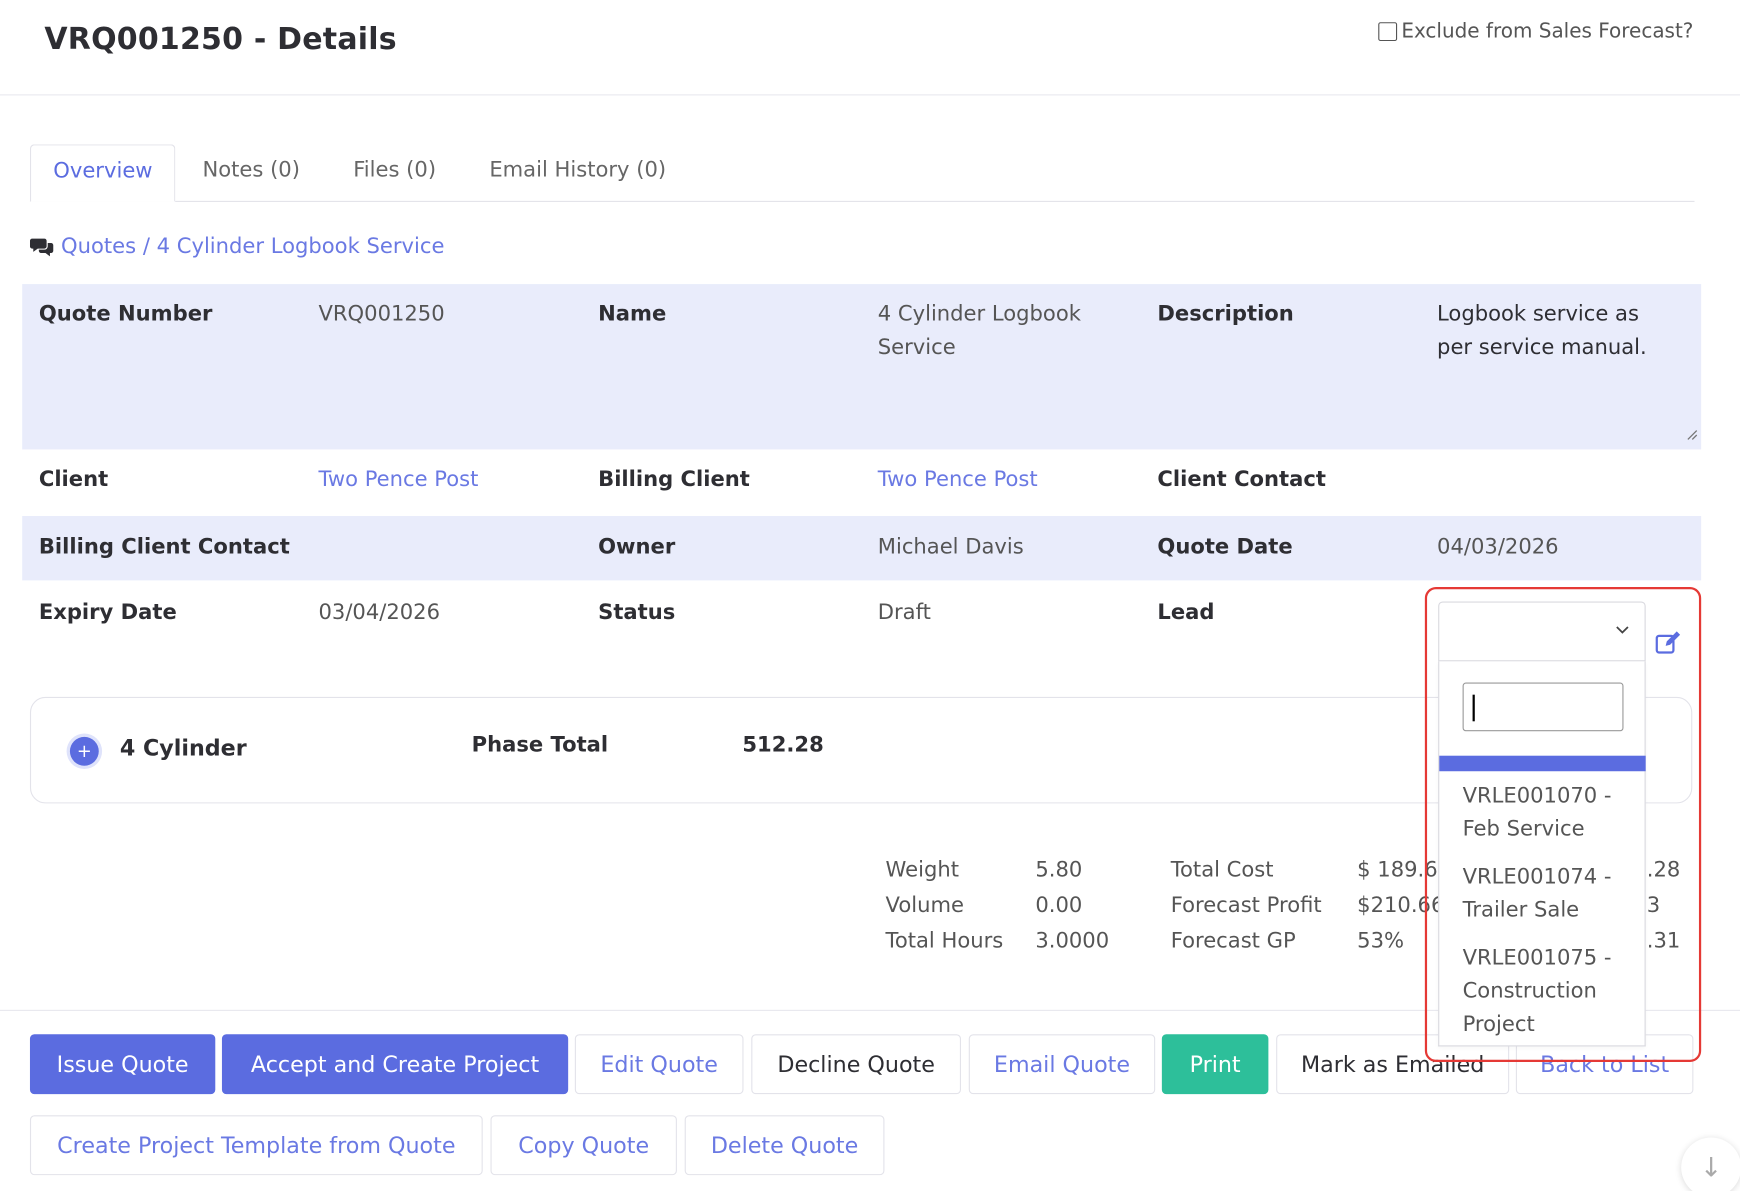 The height and width of the screenshot is (1191, 1740). Describe the element at coordinates (107, 612) in the screenshot. I see `expiry-date-label: Expiry Date` at that location.